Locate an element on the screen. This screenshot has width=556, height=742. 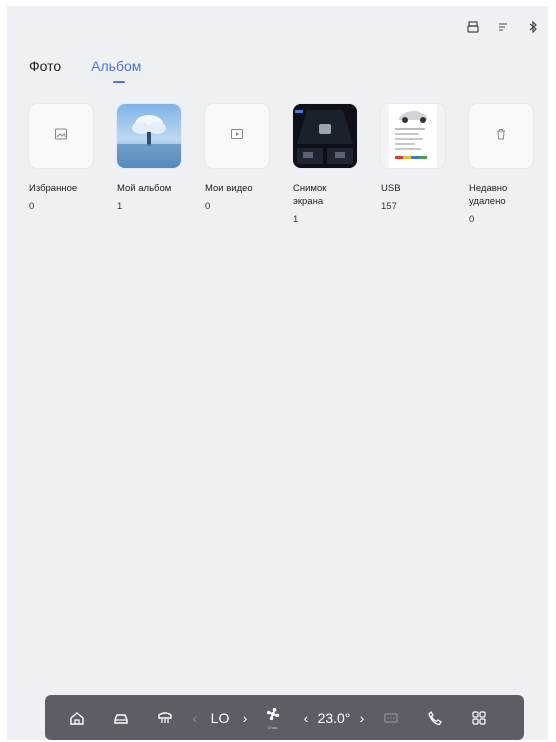
album-name: Мой альбом is located at coordinates (144, 188).